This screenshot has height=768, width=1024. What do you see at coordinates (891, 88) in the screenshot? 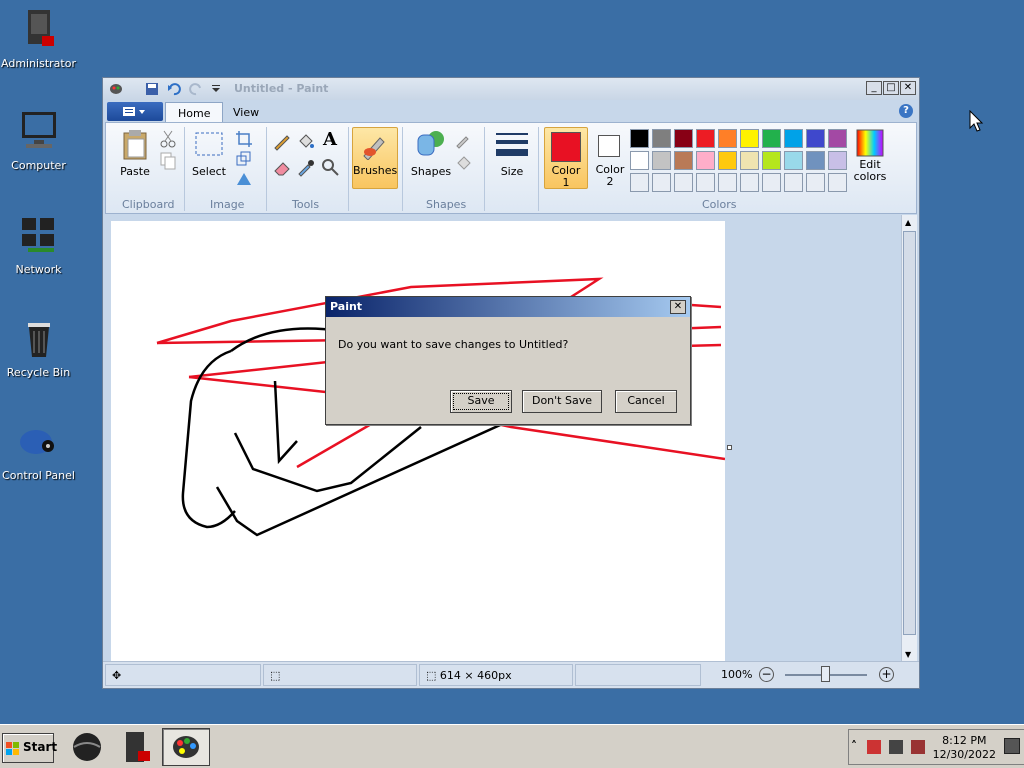
I see `maximize-button: □` at bounding box center [891, 88].